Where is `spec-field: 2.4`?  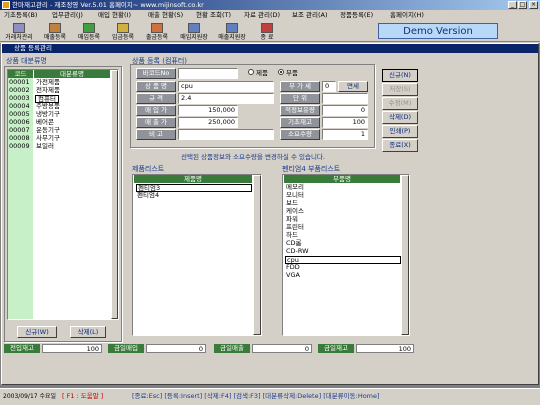
spec-field: 2.4 is located at coordinates (226, 98).